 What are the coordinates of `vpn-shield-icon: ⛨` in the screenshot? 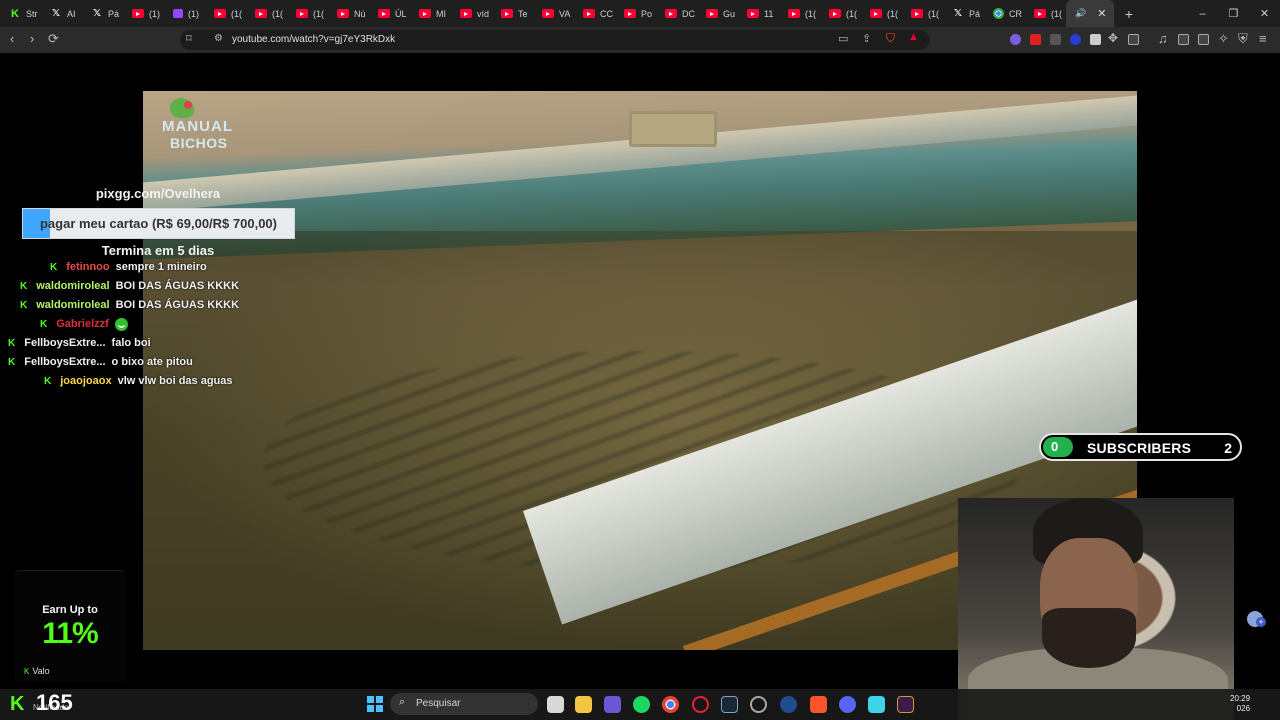 It's located at (1243, 39).